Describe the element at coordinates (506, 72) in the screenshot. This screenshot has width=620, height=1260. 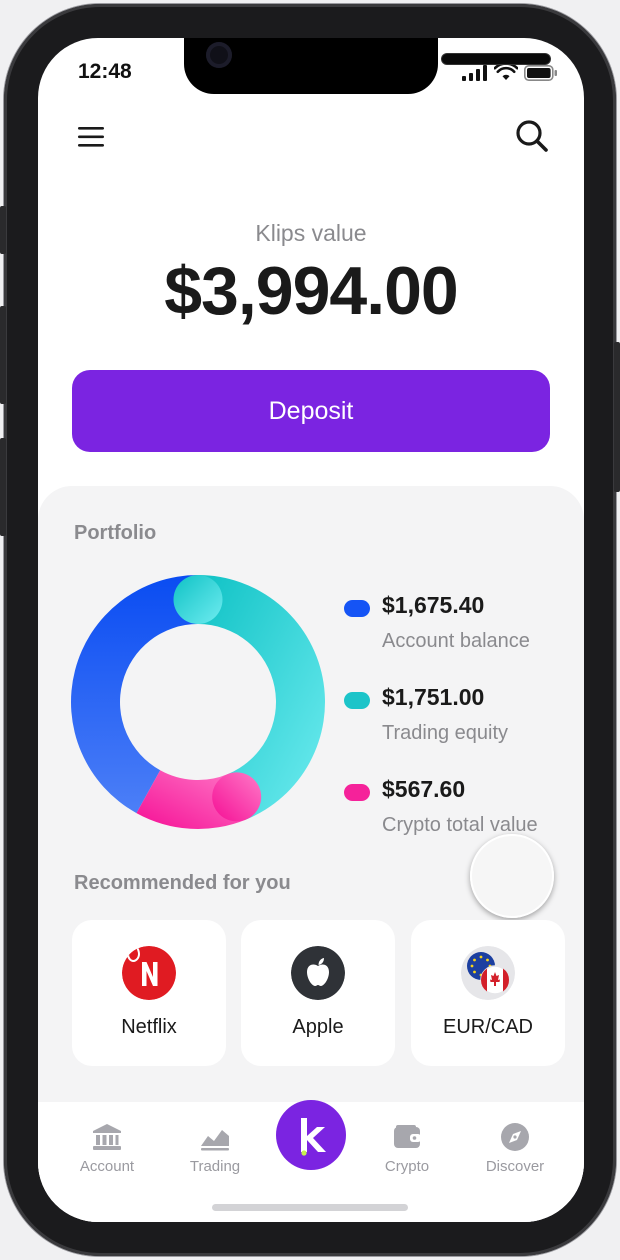
I see `wifi-icon` at that location.